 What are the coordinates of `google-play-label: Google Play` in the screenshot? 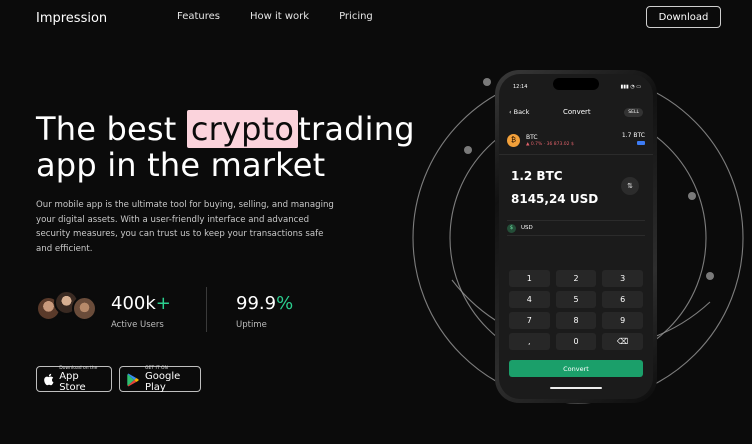 It's located at (163, 381).